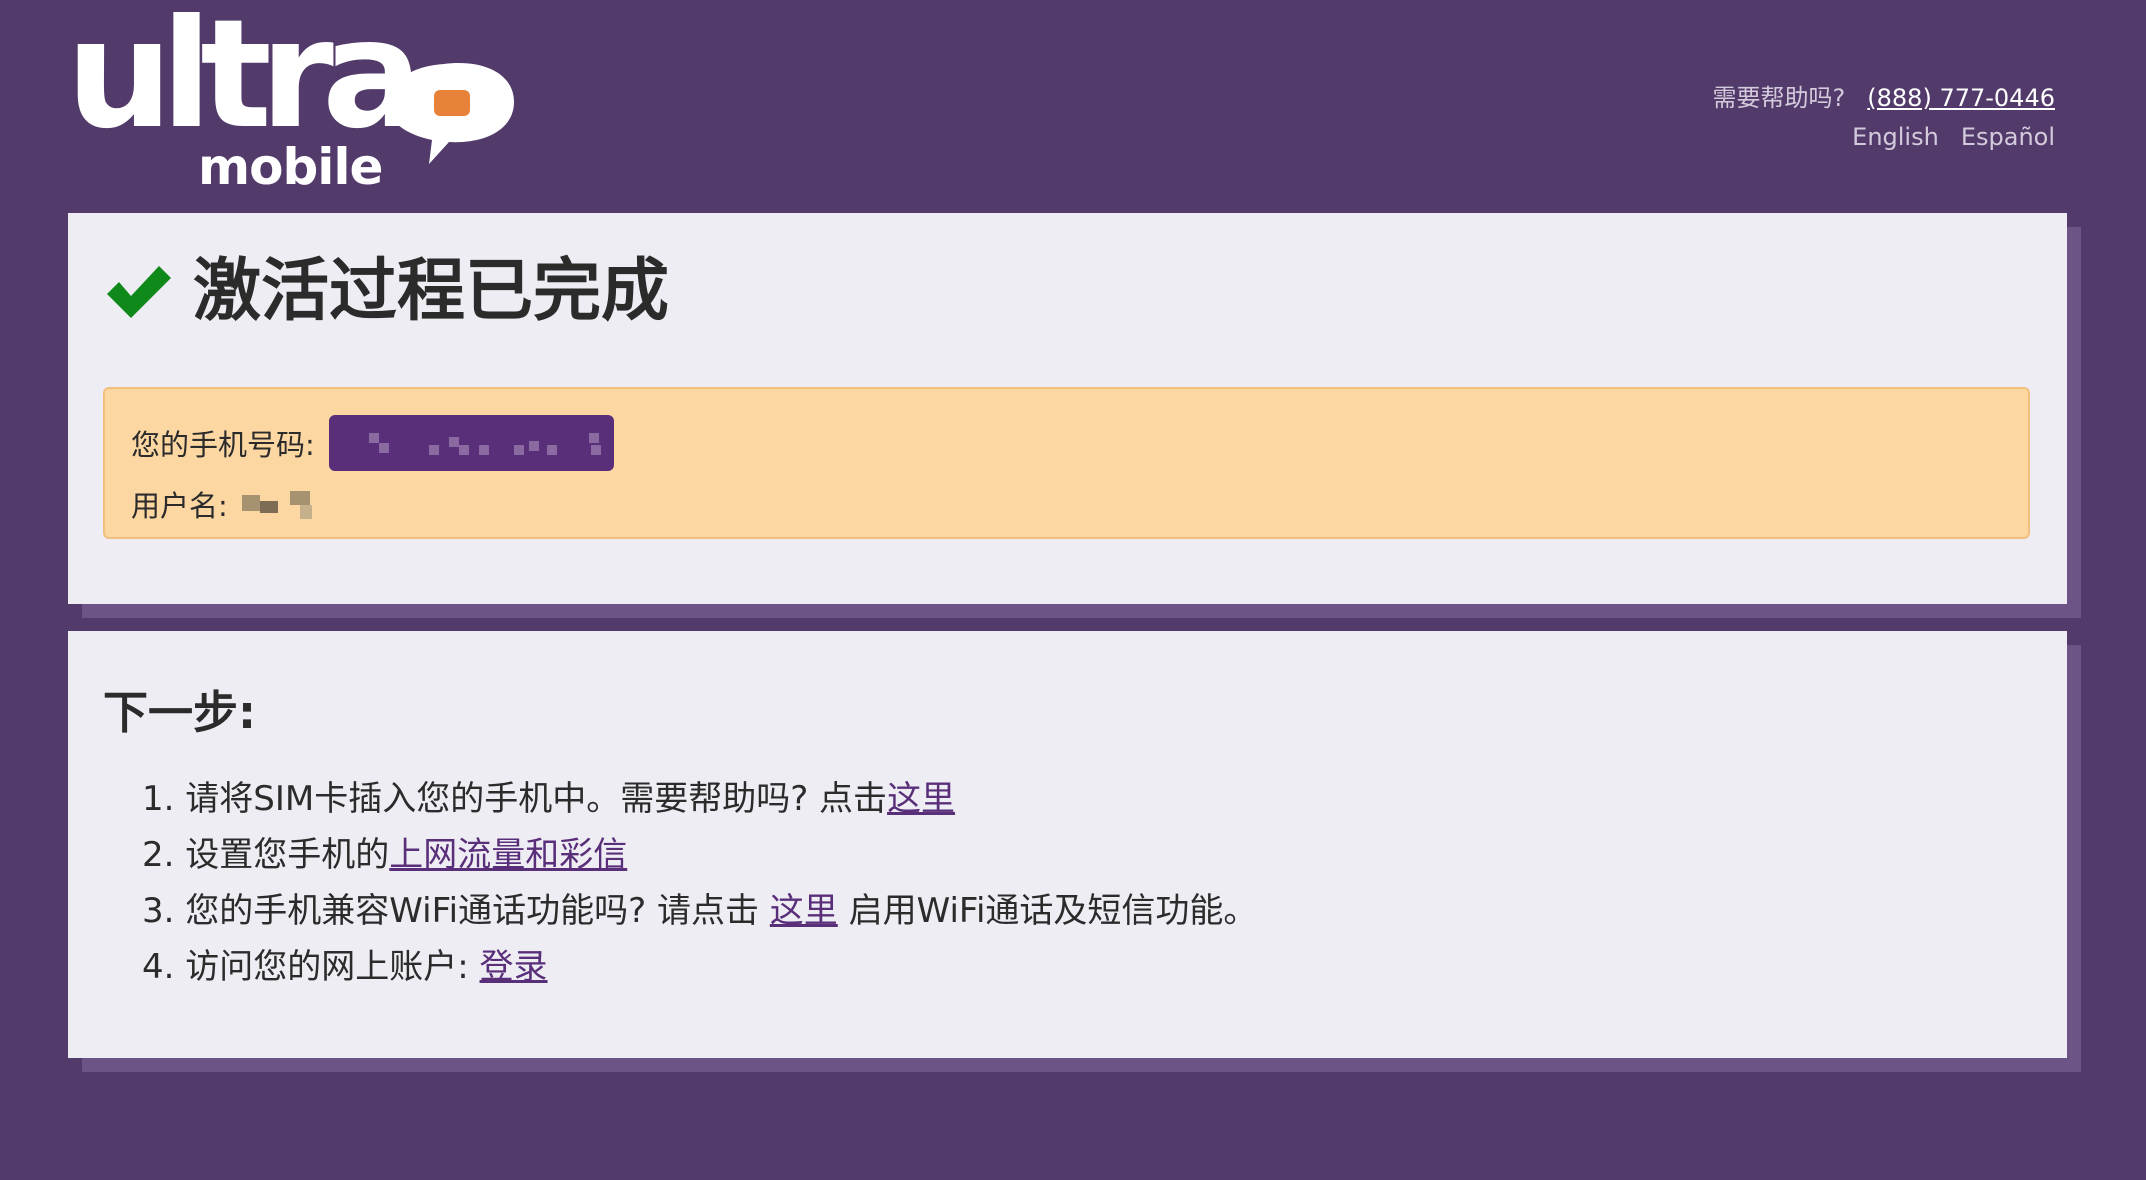 Image resolution: width=2146 pixels, height=1180 pixels. Describe the element at coordinates (514, 967) in the screenshot. I see `login-link: 登录` at that location.